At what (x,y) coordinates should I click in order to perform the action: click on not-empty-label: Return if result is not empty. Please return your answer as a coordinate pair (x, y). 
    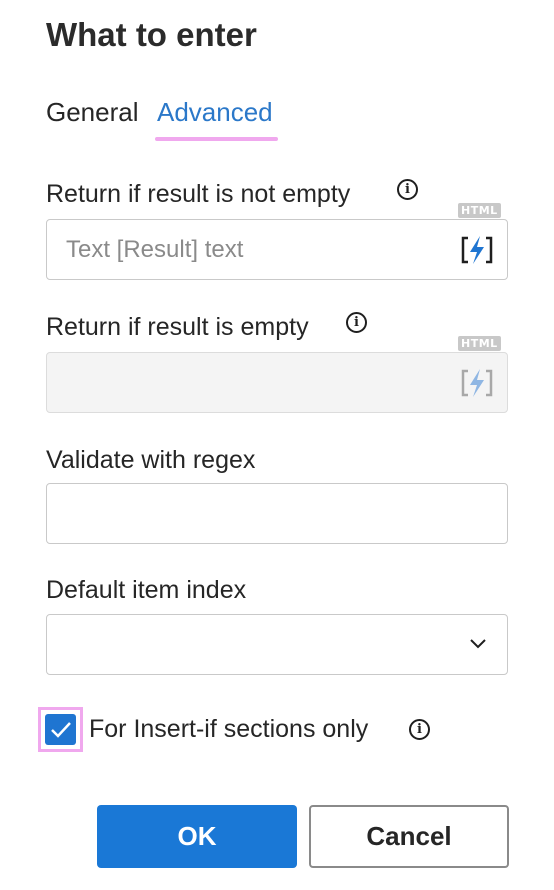
    Looking at the image, I should click on (198, 194).